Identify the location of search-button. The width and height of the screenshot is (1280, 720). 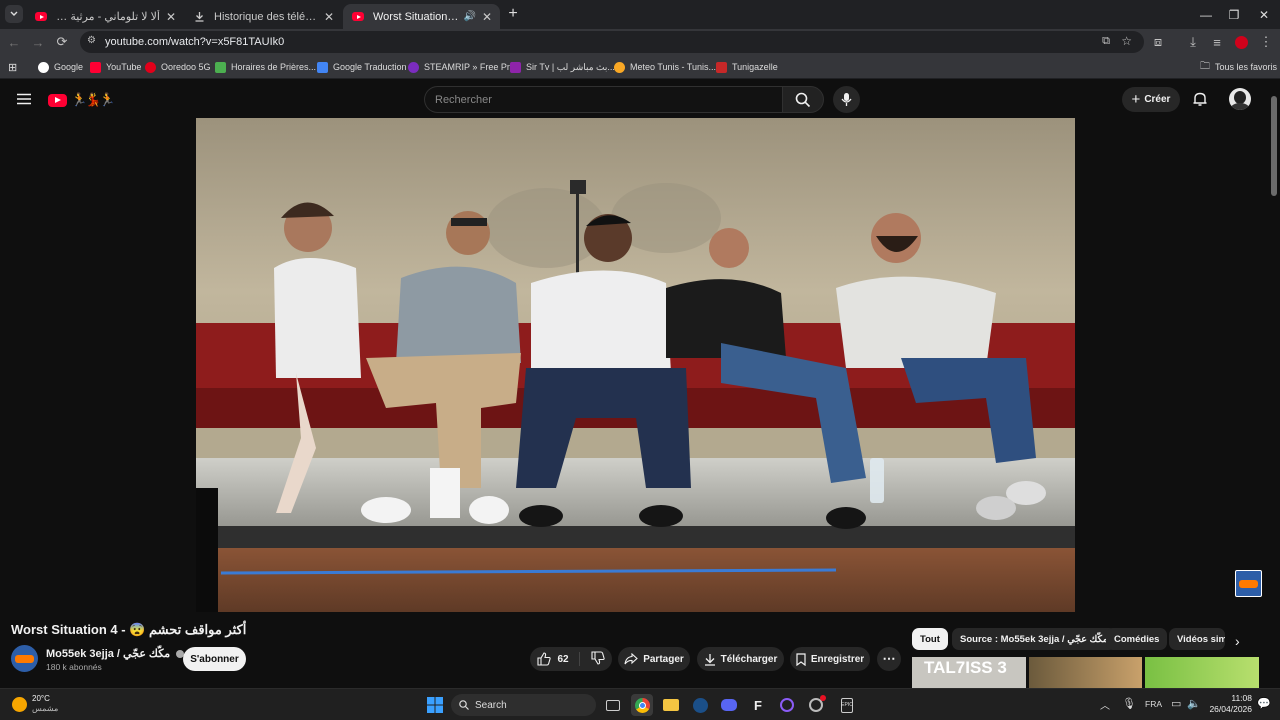
(803, 99).